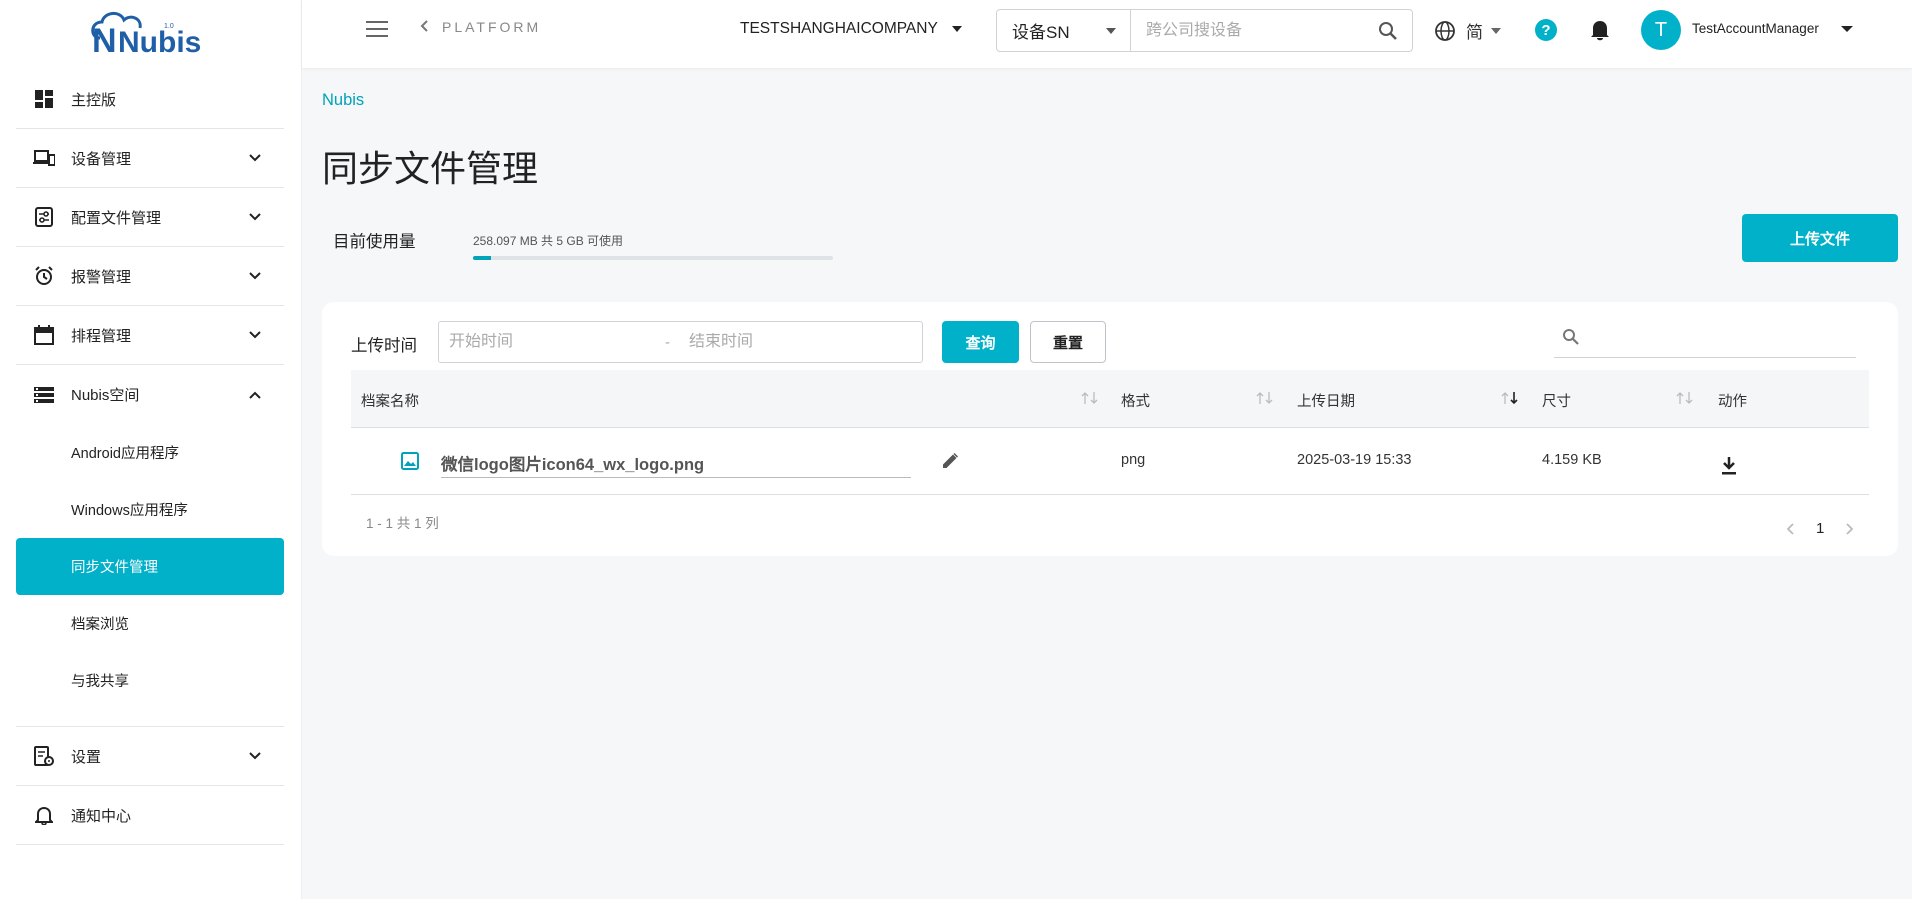 The image size is (1912, 899). Describe the element at coordinates (104, 40) in the screenshot. I see `svg-text: N` at that location.